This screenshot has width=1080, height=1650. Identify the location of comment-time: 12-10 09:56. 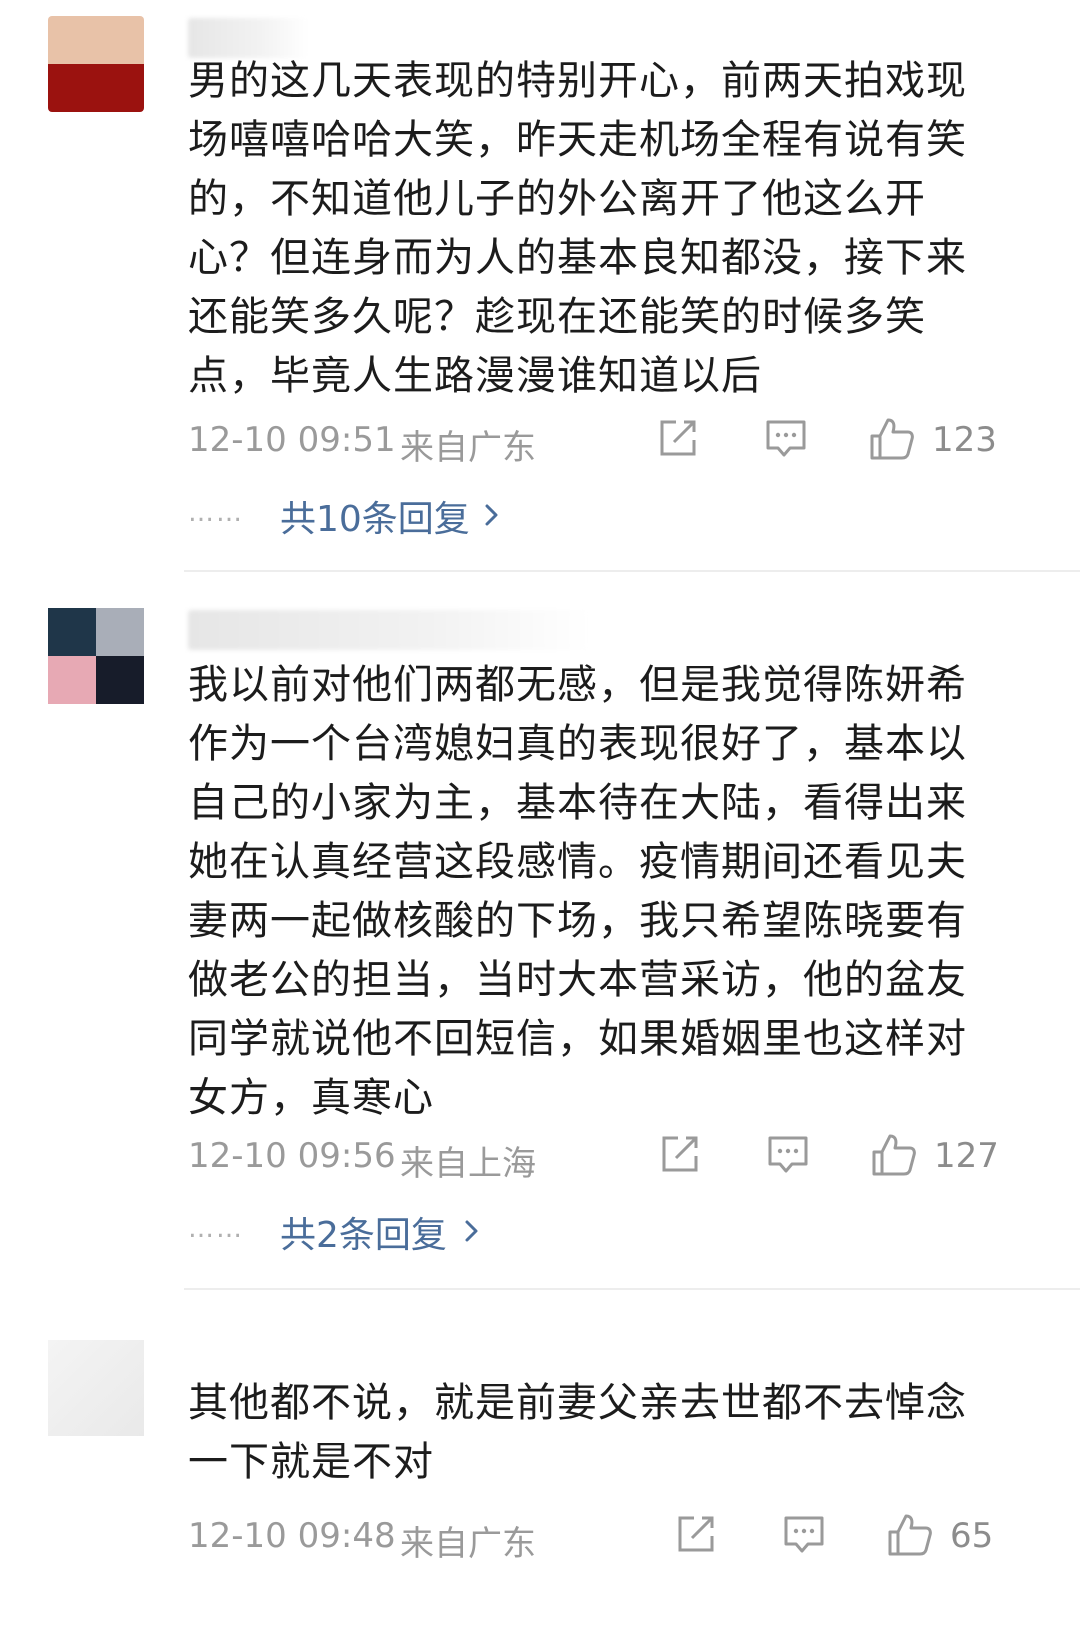
(292, 1156).